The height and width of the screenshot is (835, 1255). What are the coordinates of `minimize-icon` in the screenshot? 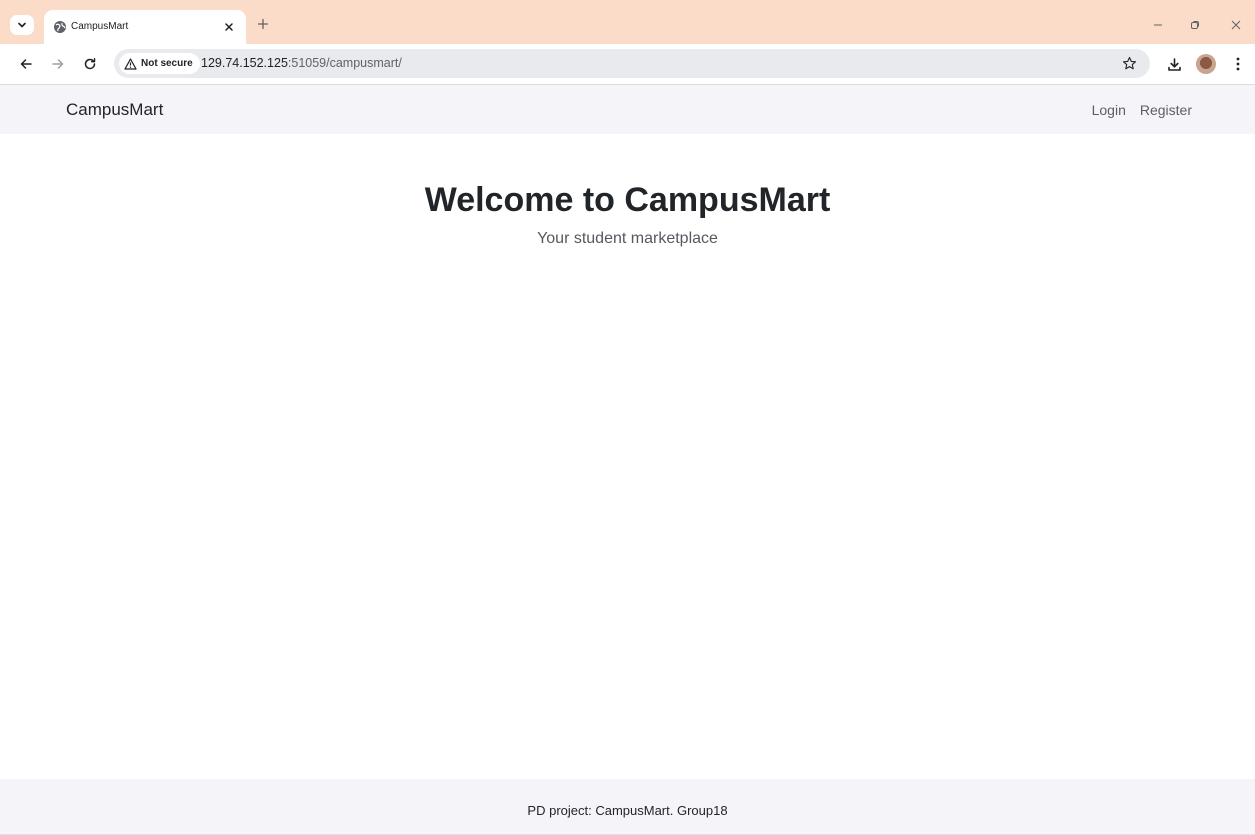 It's located at (1158, 25).